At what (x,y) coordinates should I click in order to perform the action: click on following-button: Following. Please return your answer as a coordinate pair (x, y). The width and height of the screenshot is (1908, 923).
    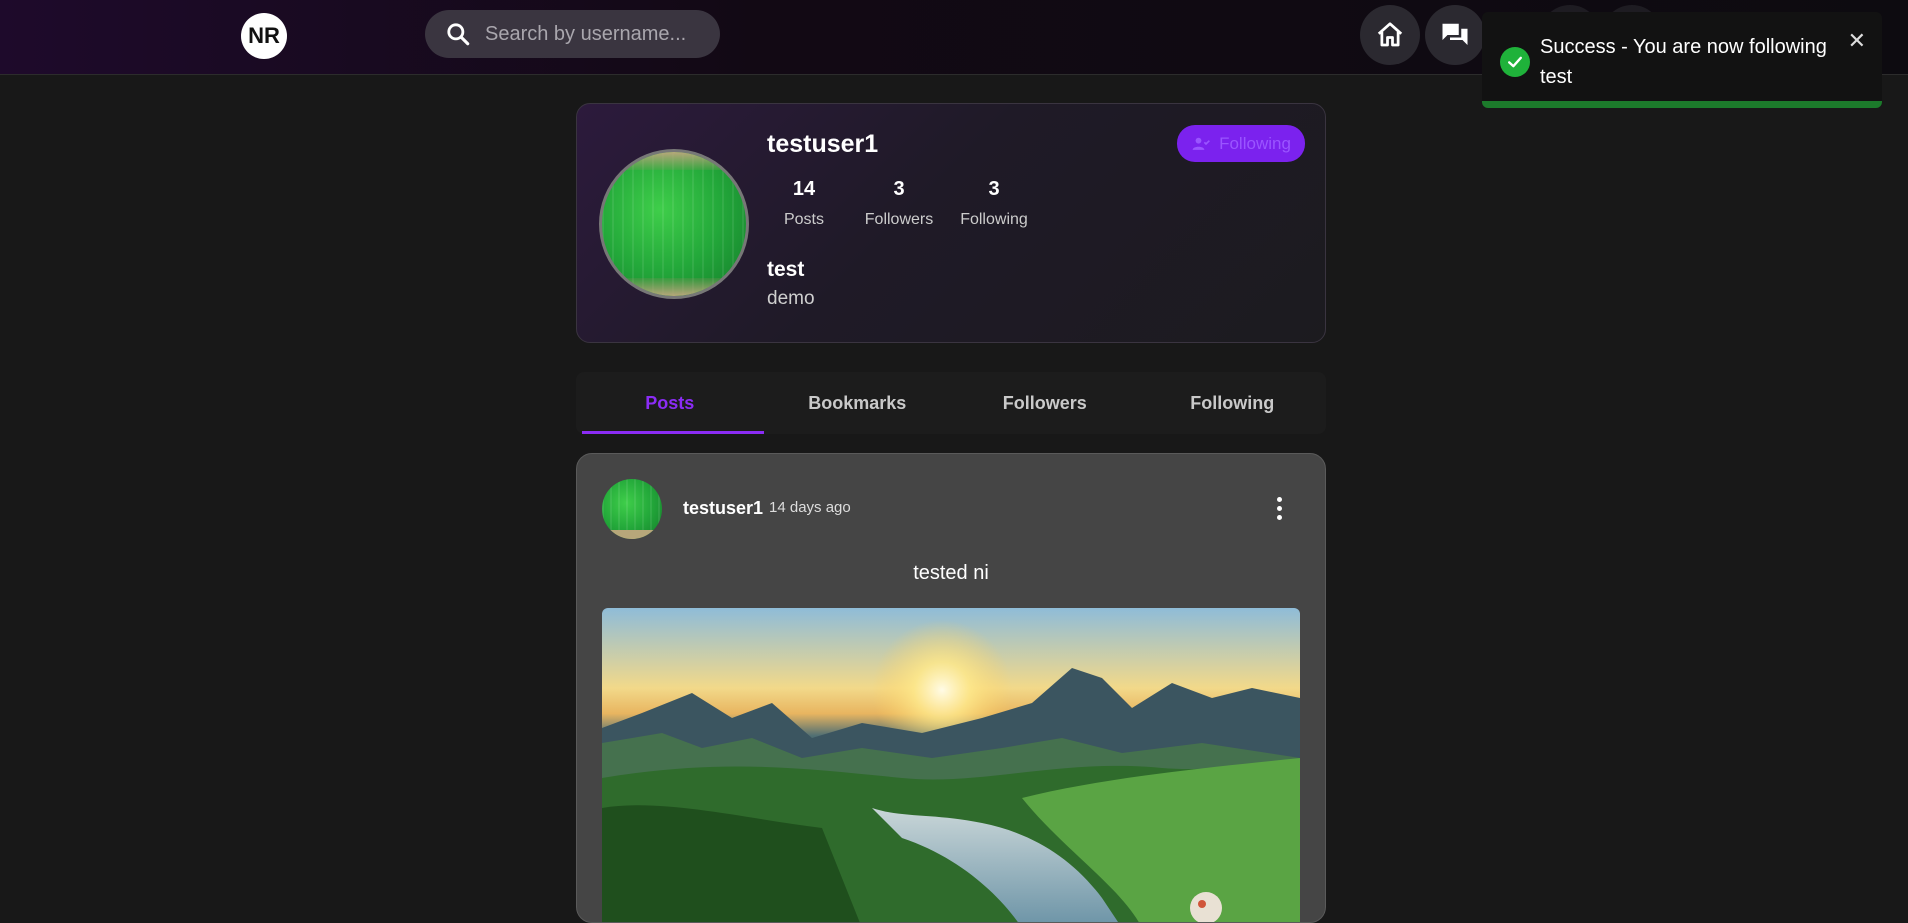
    Looking at the image, I should click on (1241, 143).